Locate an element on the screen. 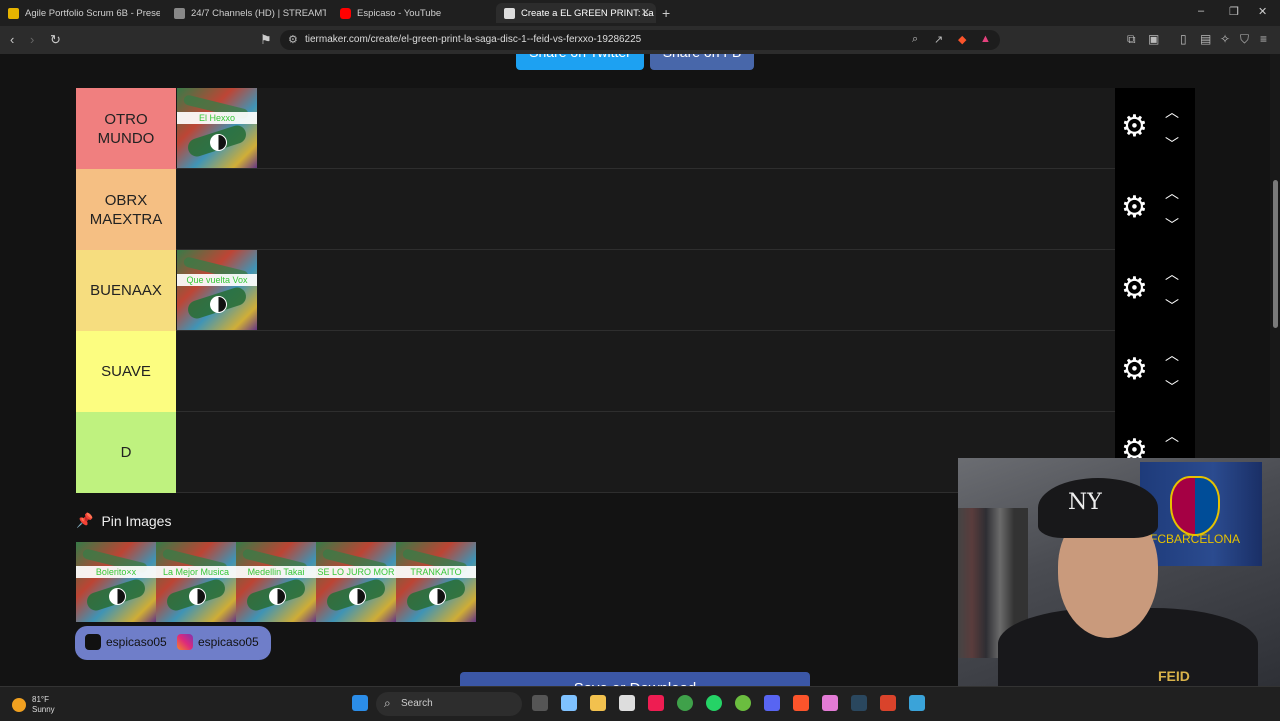 The height and width of the screenshot is (721, 1280). pinned-item: TRANKAITO is located at coordinates (436, 582).